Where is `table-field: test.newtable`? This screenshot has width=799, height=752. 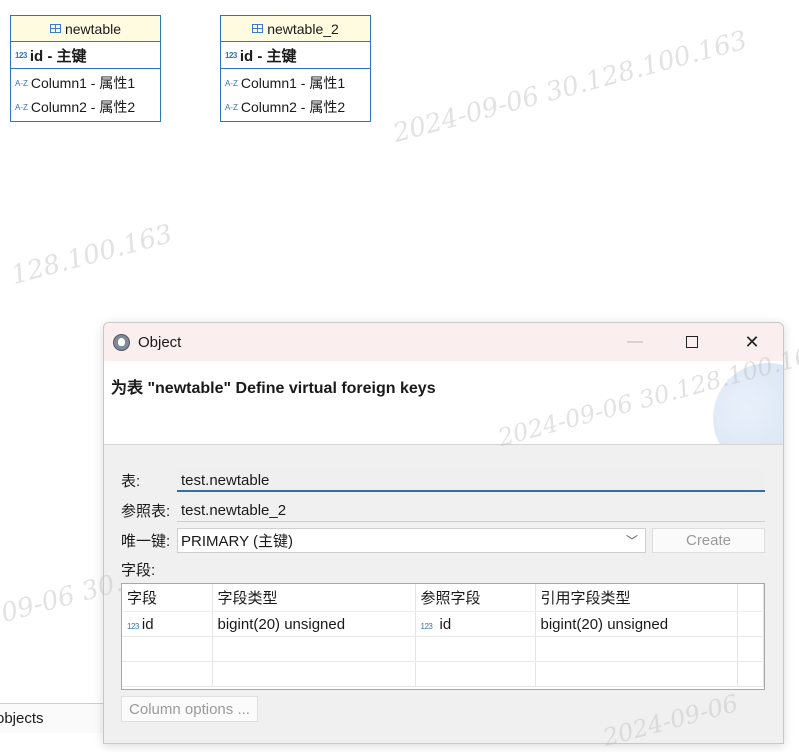
table-field: test.newtable is located at coordinates (471, 481).